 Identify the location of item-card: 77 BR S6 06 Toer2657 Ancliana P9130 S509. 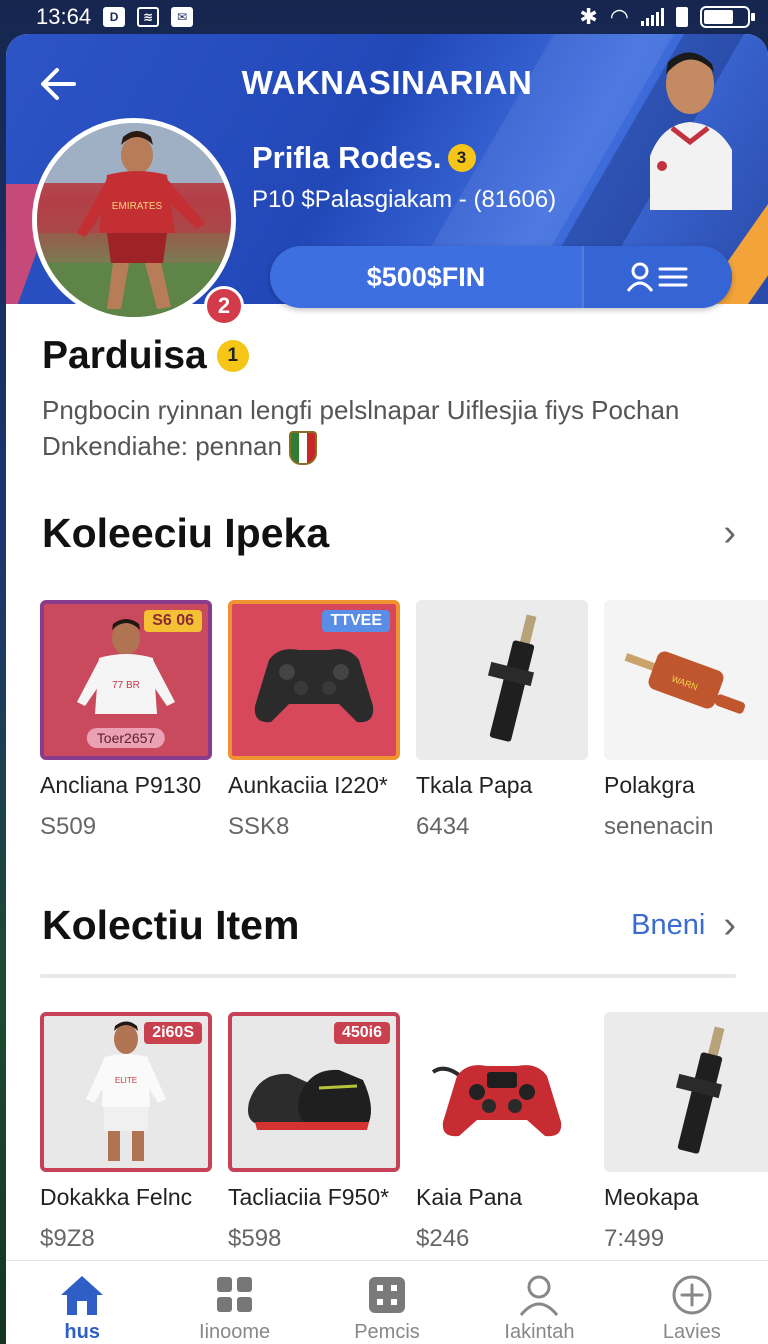
(126, 720).